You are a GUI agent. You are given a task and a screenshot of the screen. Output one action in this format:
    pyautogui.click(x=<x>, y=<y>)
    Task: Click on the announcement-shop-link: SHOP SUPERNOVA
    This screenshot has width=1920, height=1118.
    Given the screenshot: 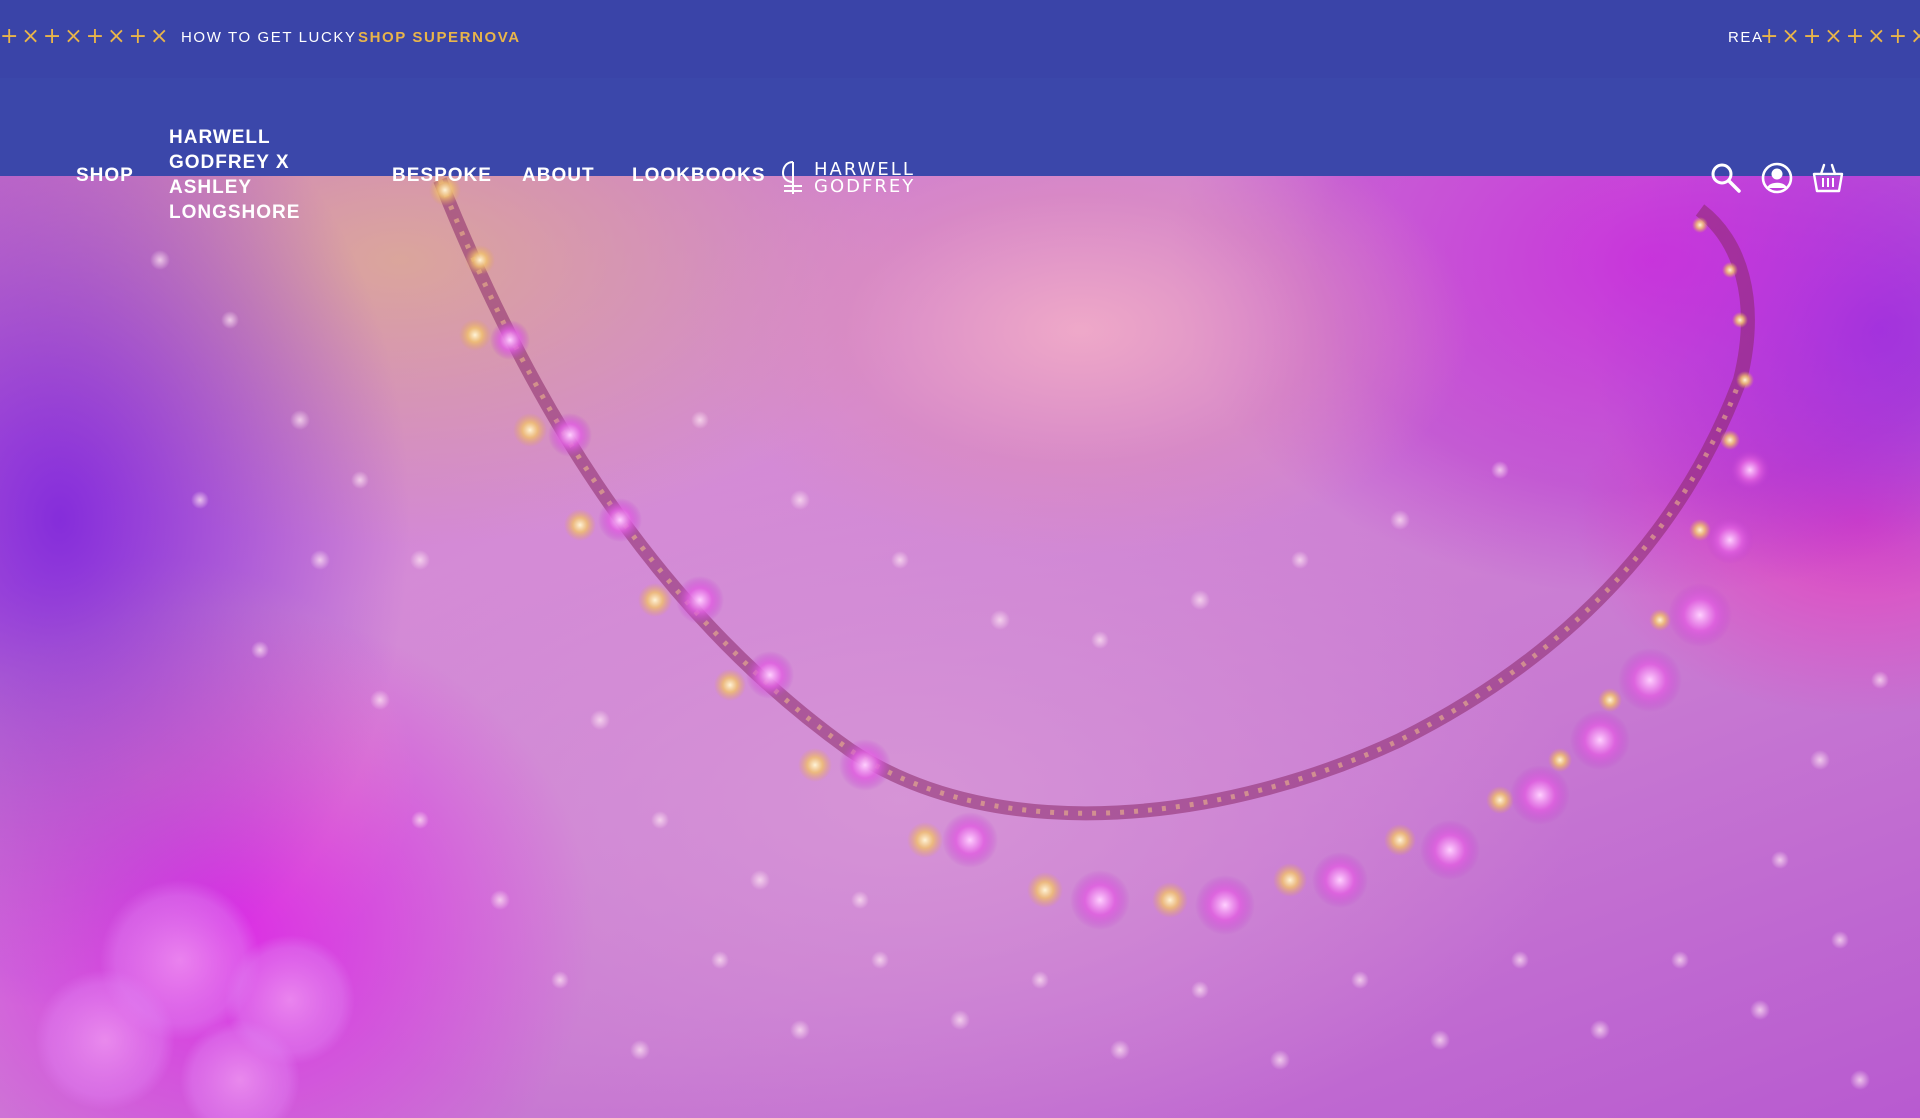 What is the action you would take?
    pyautogui.click(x=439, y=37)
    